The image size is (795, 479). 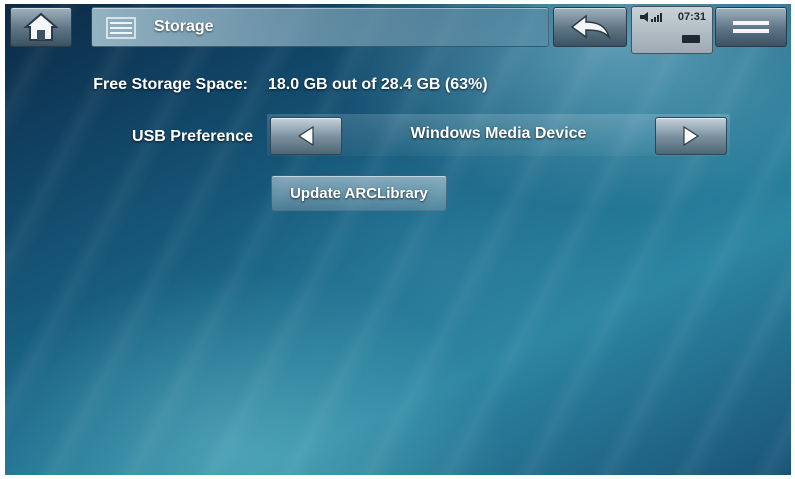 What do you see at coordinates (184, 26) in the screenshot?
I see `page-title: Storage` at bounding box center [184, 26].